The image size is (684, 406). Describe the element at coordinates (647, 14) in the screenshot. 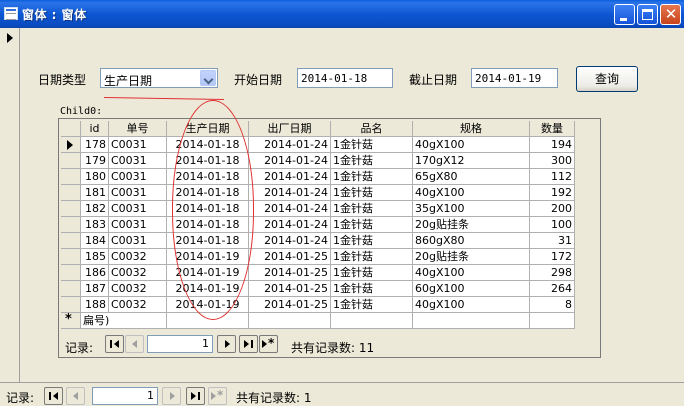

I see `maximize-button` at that location.